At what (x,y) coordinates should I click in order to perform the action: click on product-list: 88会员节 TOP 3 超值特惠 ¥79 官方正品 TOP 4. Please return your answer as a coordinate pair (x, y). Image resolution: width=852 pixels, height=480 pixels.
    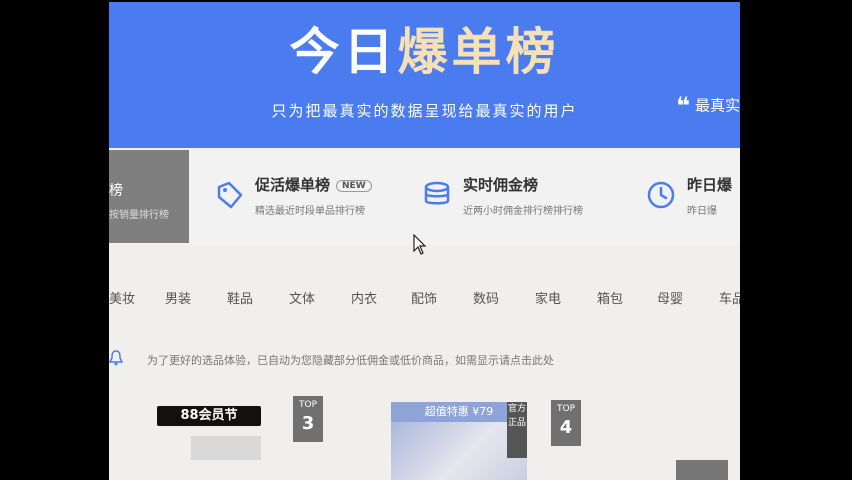
    Looking at the image, I should click on (424, 436).